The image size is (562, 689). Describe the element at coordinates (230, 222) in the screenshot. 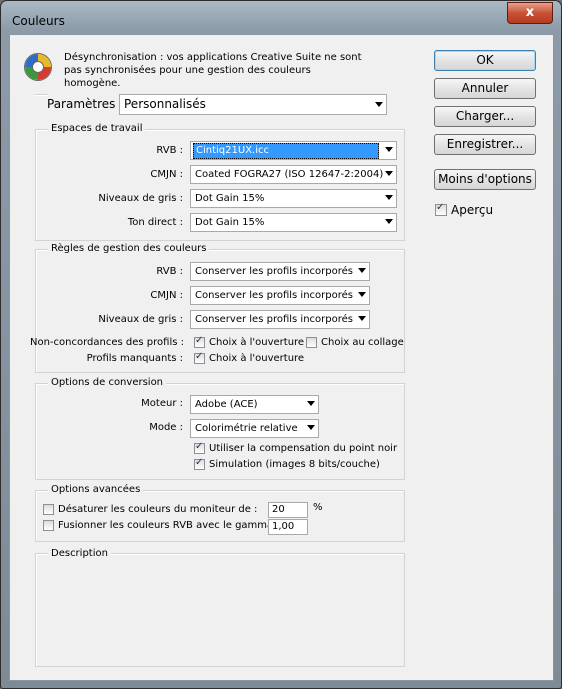

I see `ws-spot-value: Dot Gain 15%` at that location.